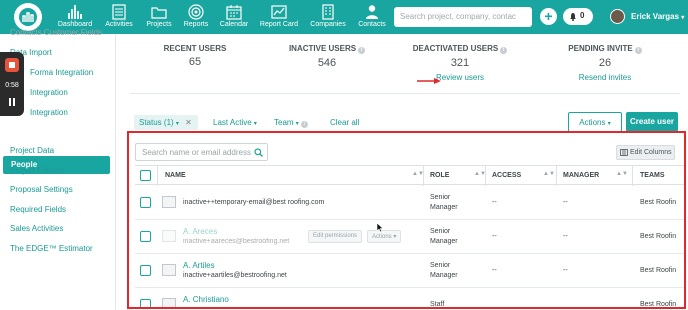 This screenshot has width=688, height=310. What do you see at coordinates (652, 175) in the screenshot?
I see `column-header-teams: TEAMS` at bounding box center [652, 175].